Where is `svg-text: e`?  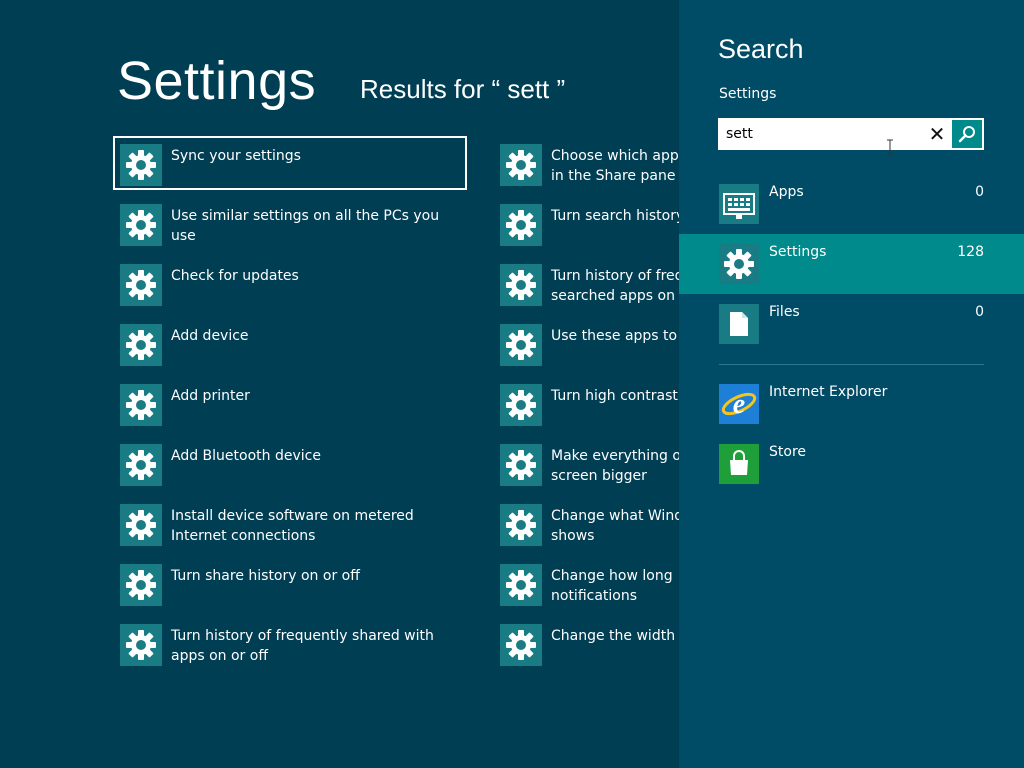 svg-text: e is located at coordinates (739, 404).